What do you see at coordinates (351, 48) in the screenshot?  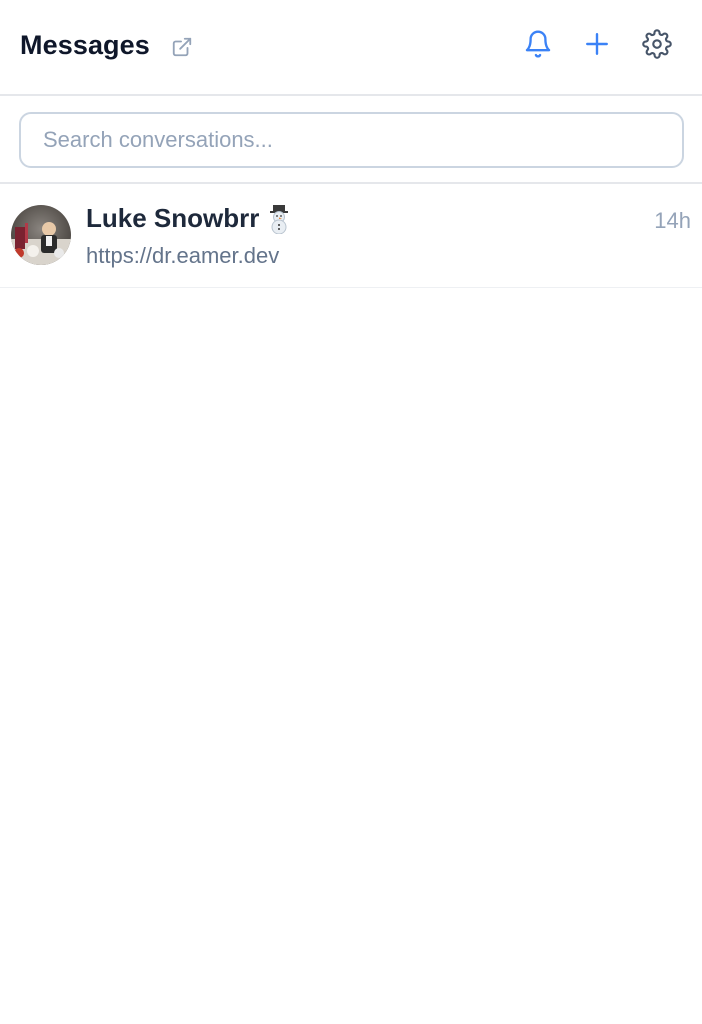 I see `messages-header: Messages` at bounding box center [351, 48].